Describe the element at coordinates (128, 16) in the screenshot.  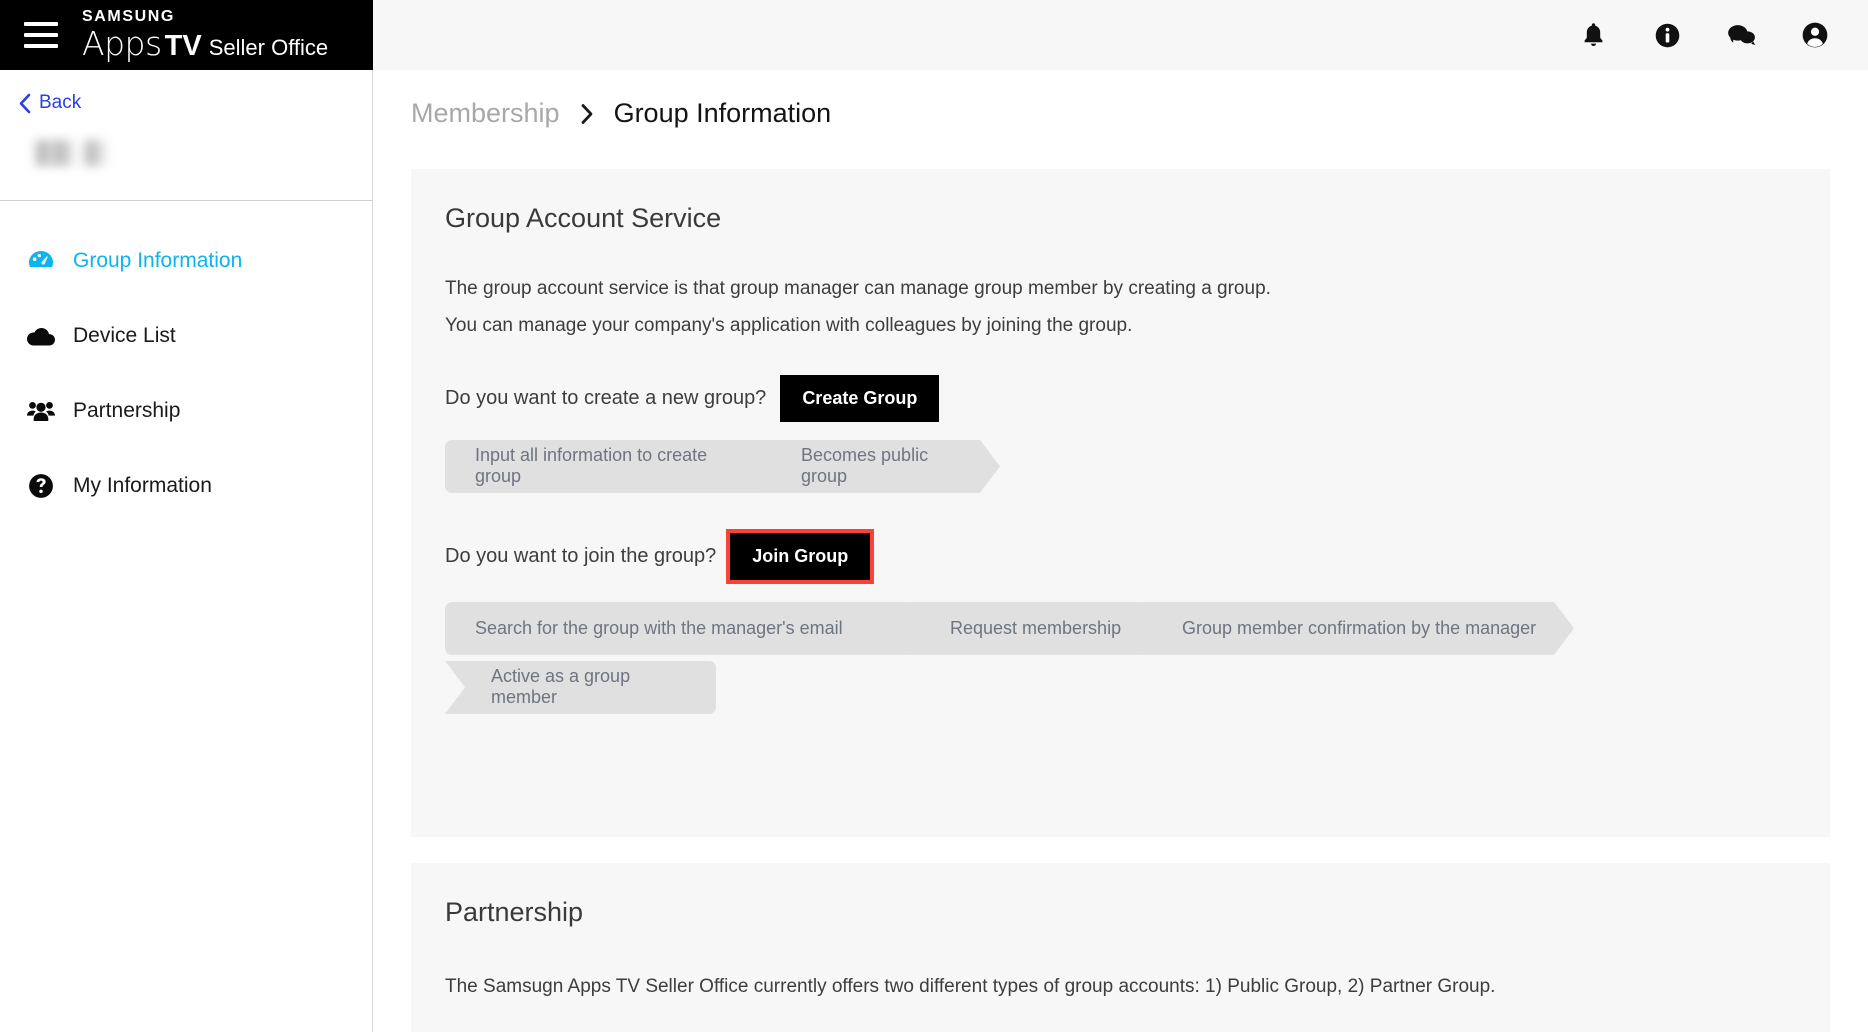
I see `logo-samsung-text: SAMSUNG` at that location.